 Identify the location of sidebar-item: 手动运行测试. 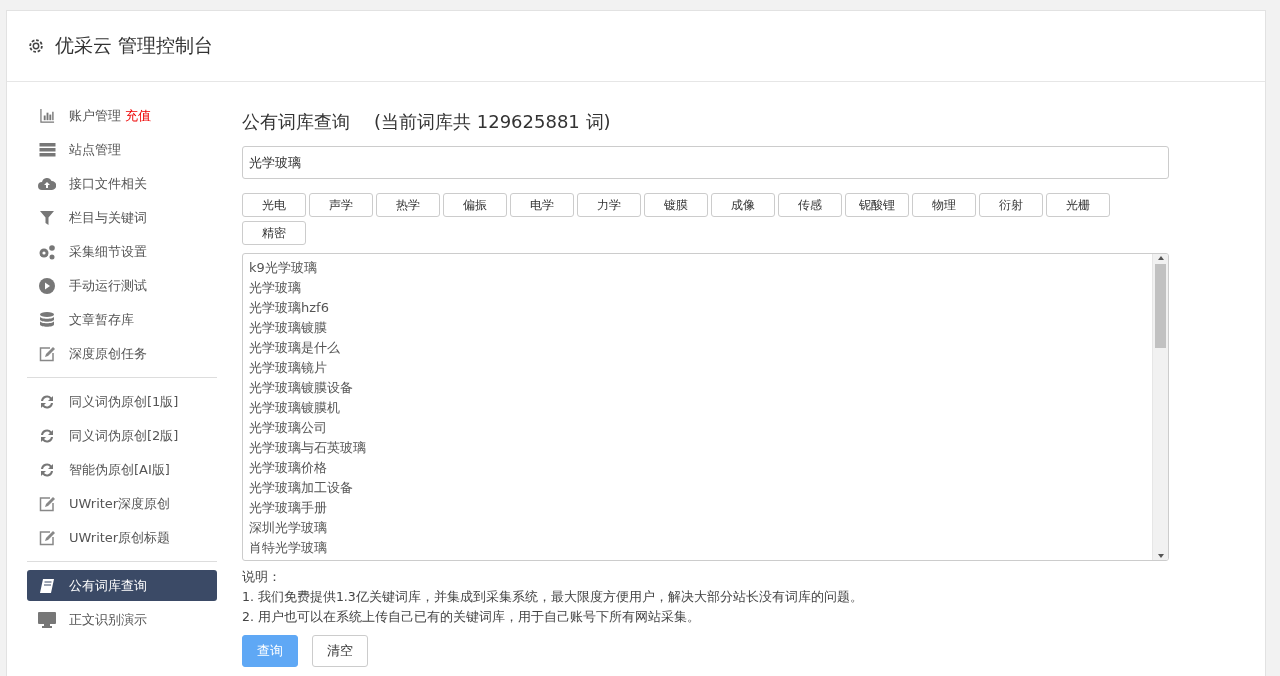
(122, 285).